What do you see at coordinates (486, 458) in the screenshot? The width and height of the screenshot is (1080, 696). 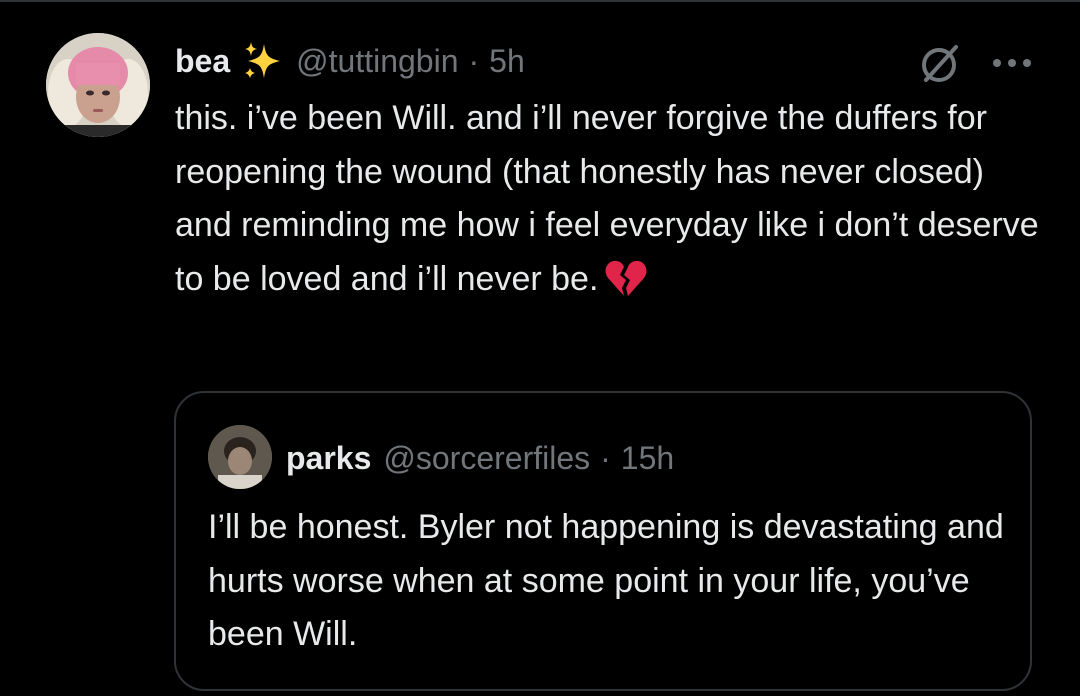 I see `quoted-author-handle: @sorcererfiles` at bounding box center [486, 458].